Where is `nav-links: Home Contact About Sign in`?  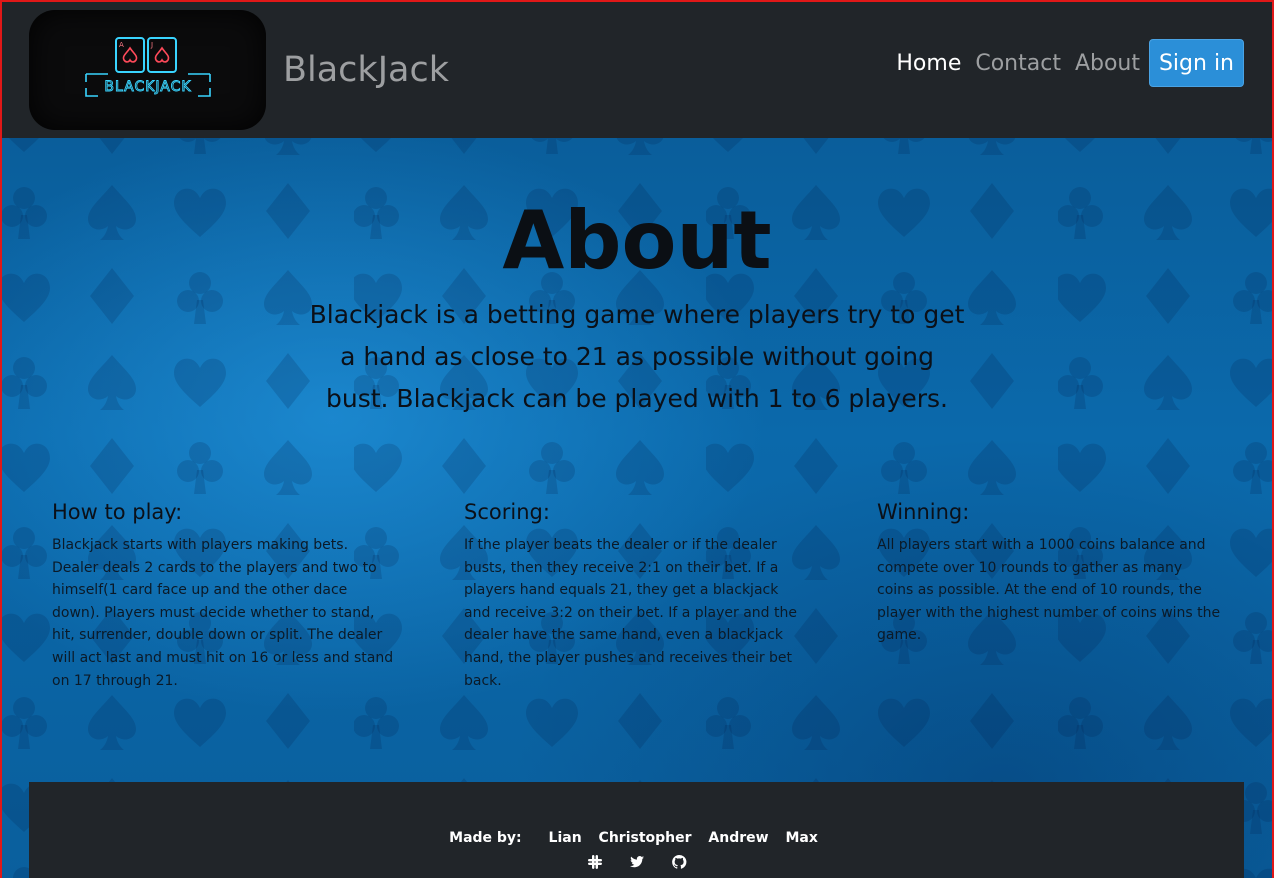
nav-links: Home Contact About Sign in is located at coordinates (1066, 63).